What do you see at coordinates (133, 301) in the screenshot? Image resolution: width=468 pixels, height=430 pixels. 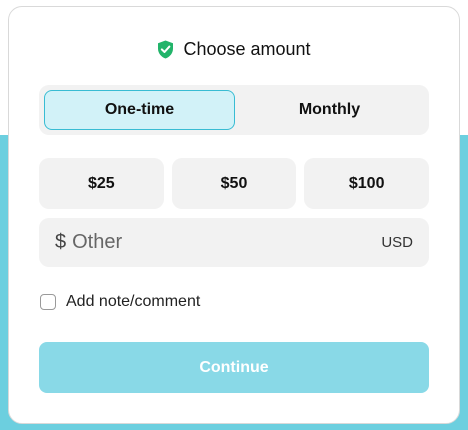 I see `add-note-label: Add note/comment` at bounding box center [133, 301].